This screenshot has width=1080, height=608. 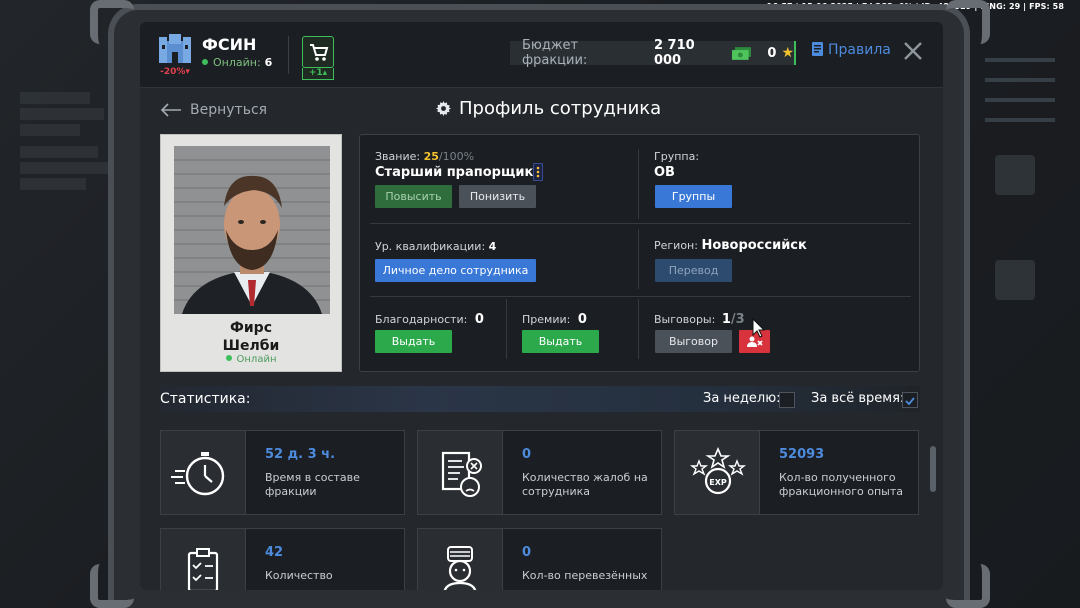 I want to click on statistics-title: Статистика:, so click(x=205, y=399).